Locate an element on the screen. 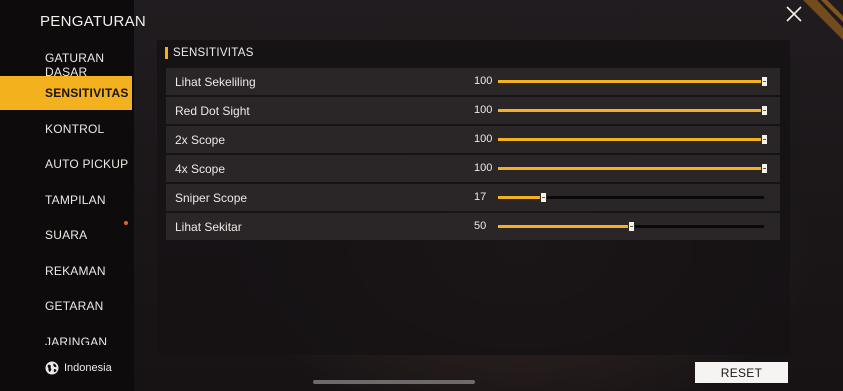 The image size is (843, 391). sidebar-item-label: REKAMAN is located at coordinates (75, 271).